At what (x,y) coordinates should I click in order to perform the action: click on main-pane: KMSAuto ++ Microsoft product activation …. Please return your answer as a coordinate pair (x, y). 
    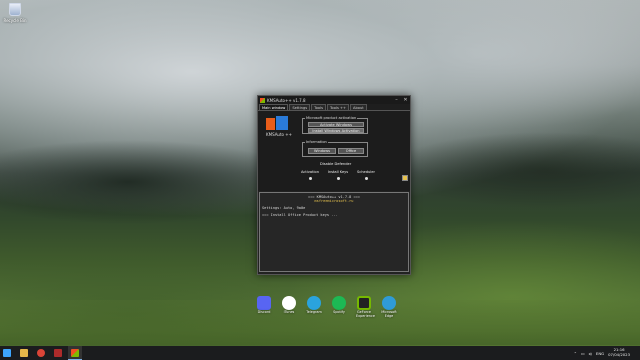
    Looking at the image, I should click on (334, 151).